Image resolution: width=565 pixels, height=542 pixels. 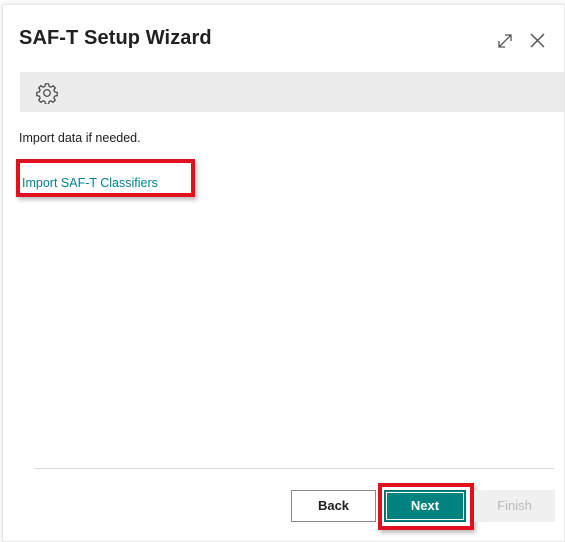 I want to click on close-icon, so click(x=537, y=40).